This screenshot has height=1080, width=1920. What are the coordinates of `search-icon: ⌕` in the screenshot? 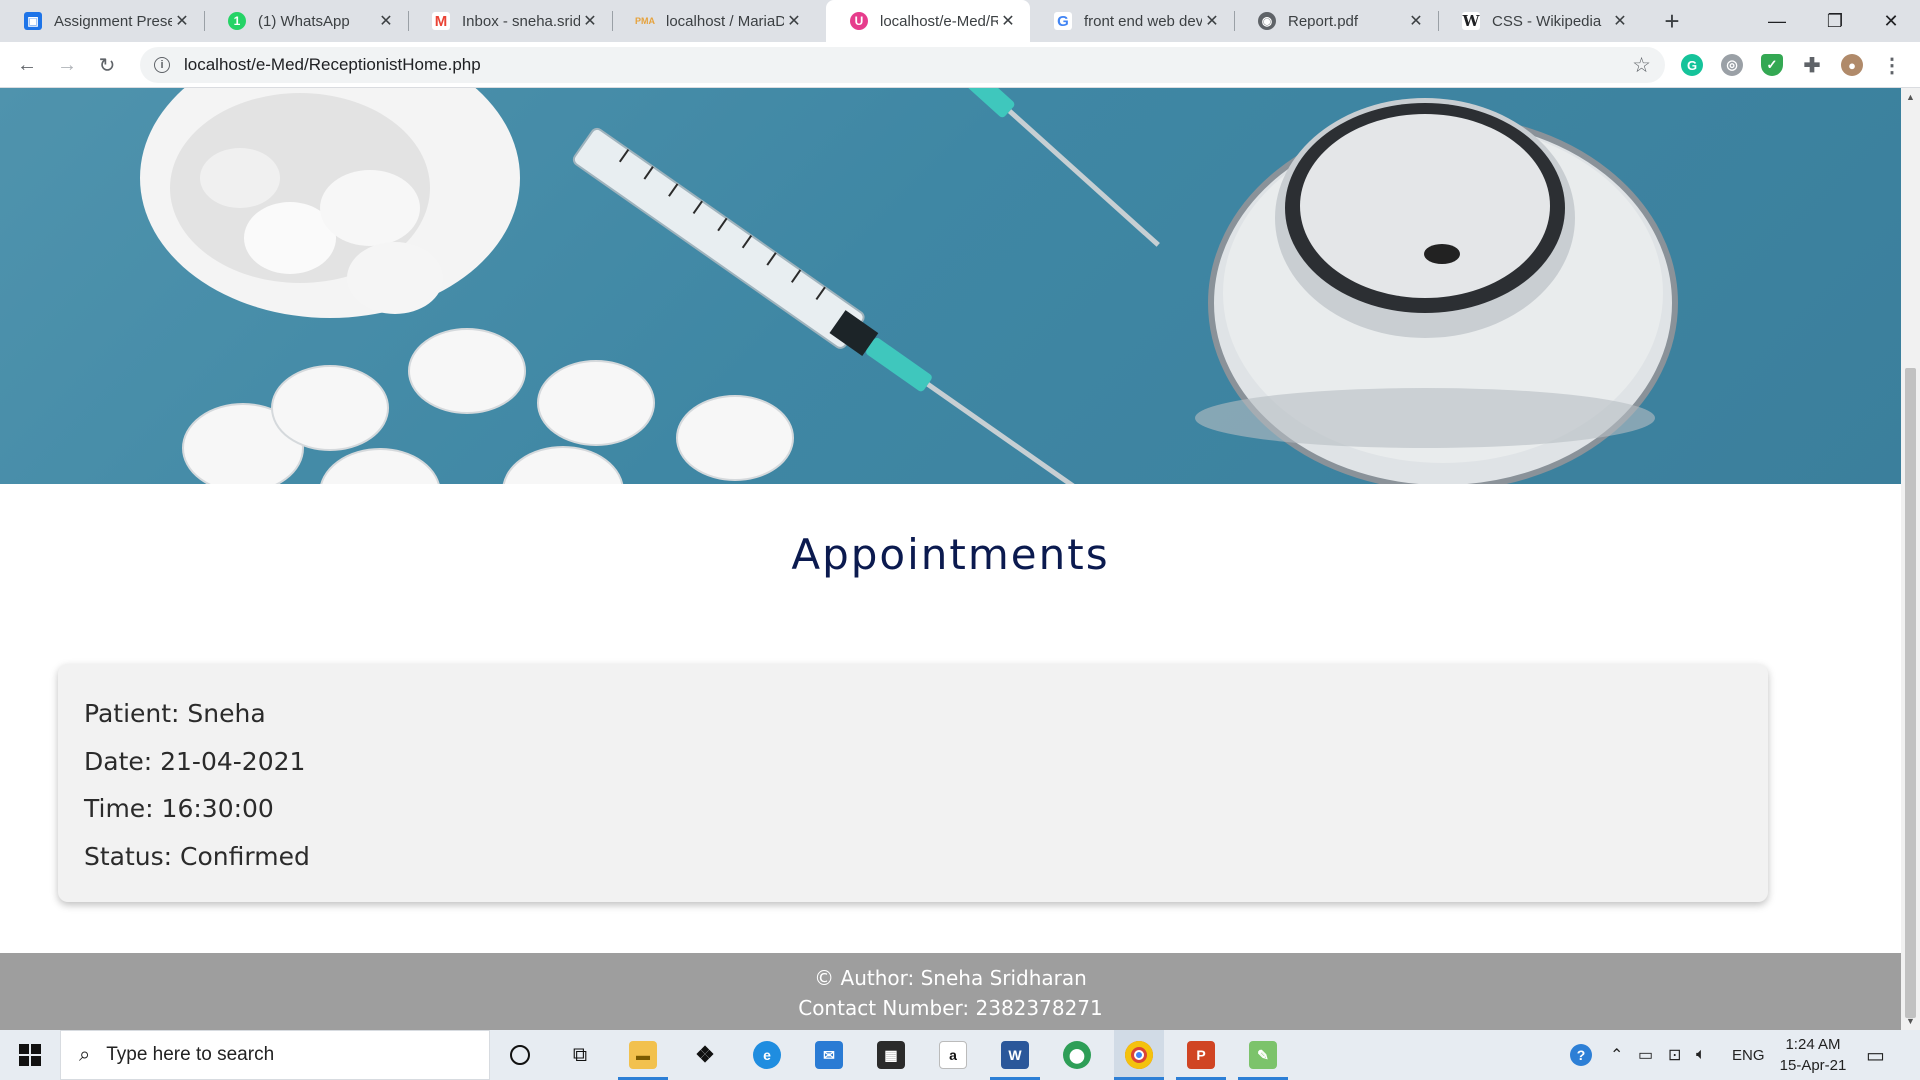 It's located at (85, 1054).